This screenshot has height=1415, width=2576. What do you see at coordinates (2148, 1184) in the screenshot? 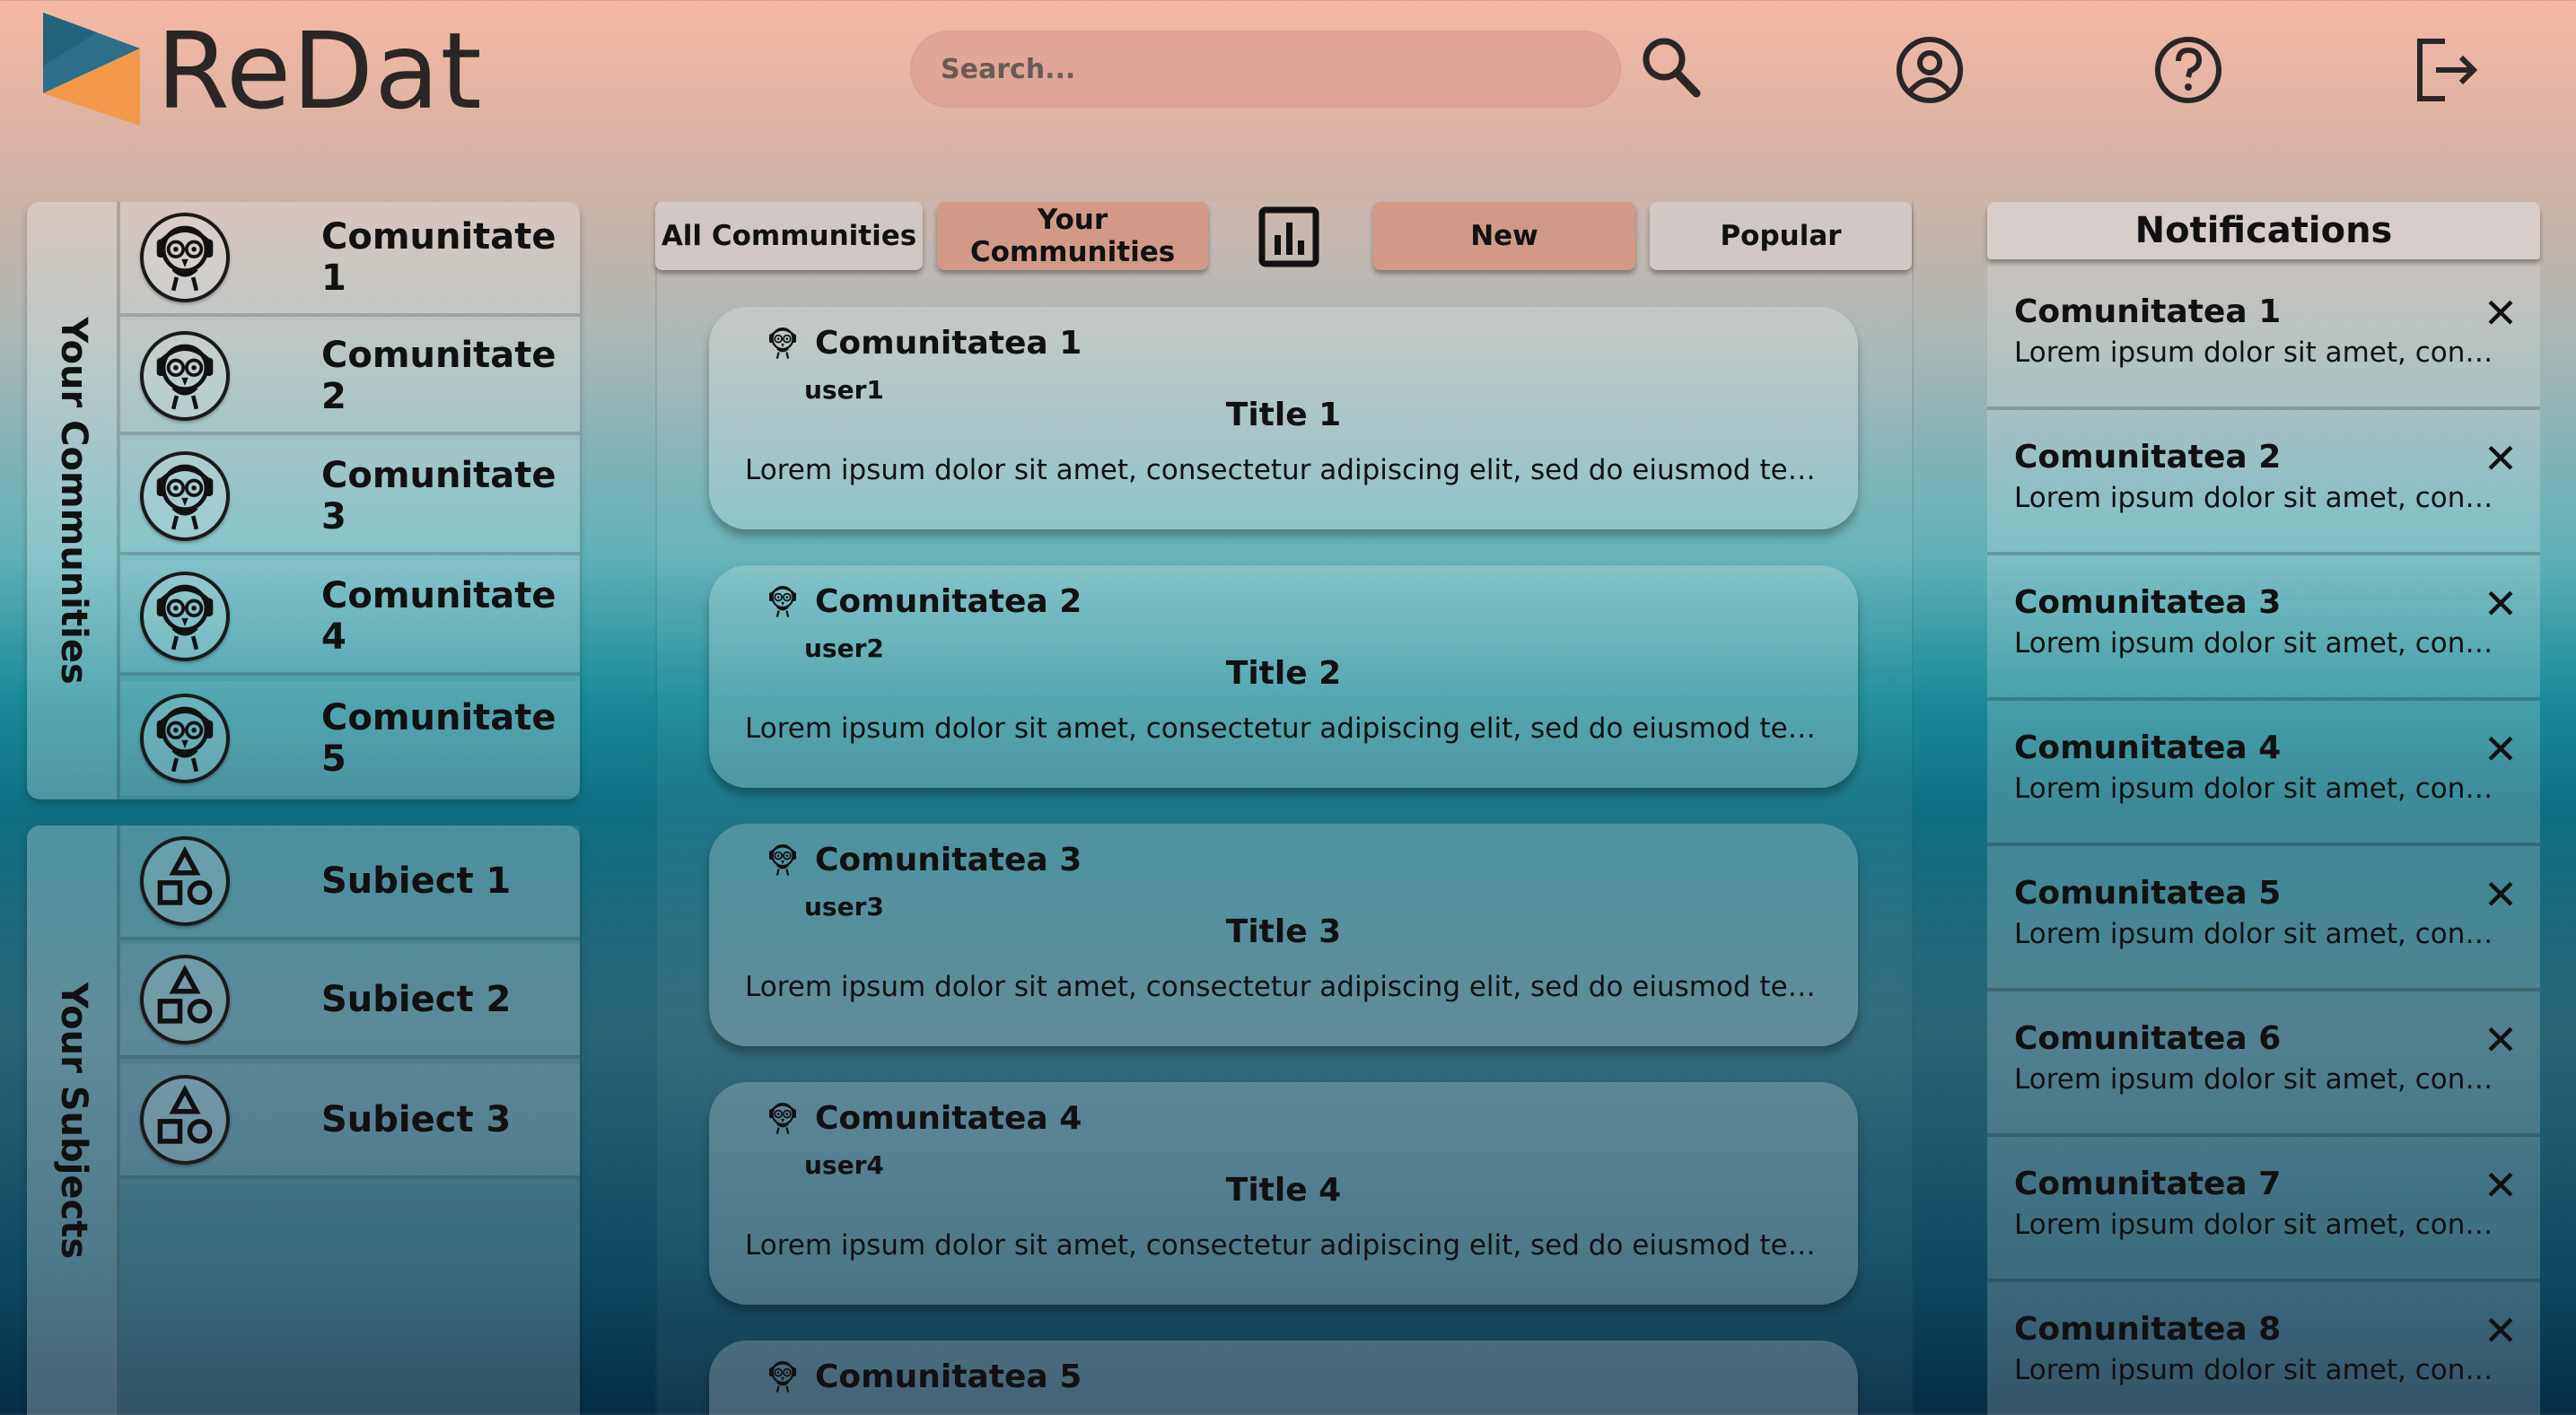
I see `notification-title: Comunitatea 7` at bounding box center [2148, 1184].